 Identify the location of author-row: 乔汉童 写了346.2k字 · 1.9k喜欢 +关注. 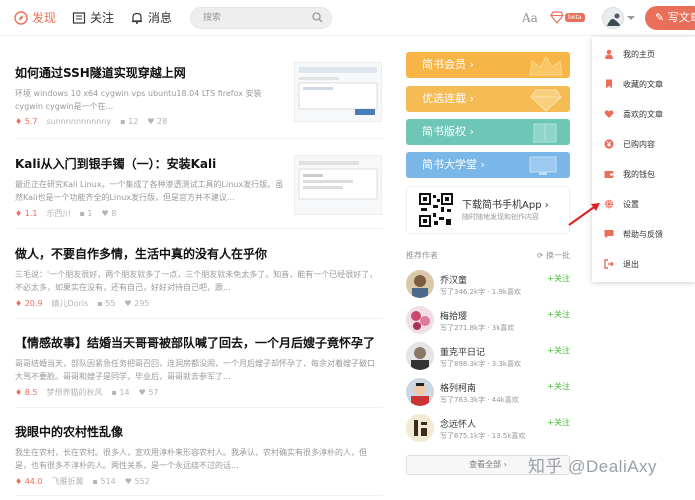
(488, 286).